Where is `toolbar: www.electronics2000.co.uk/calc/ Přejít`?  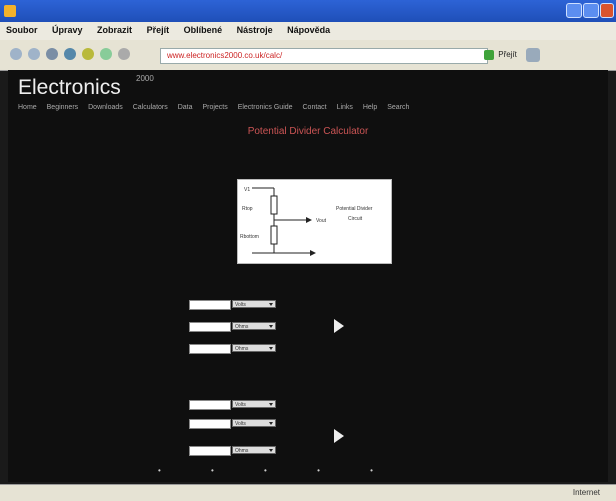
toolbar: www.electronics2000.co.uk/calc/ Přejít is located at coordinates (308, 55).